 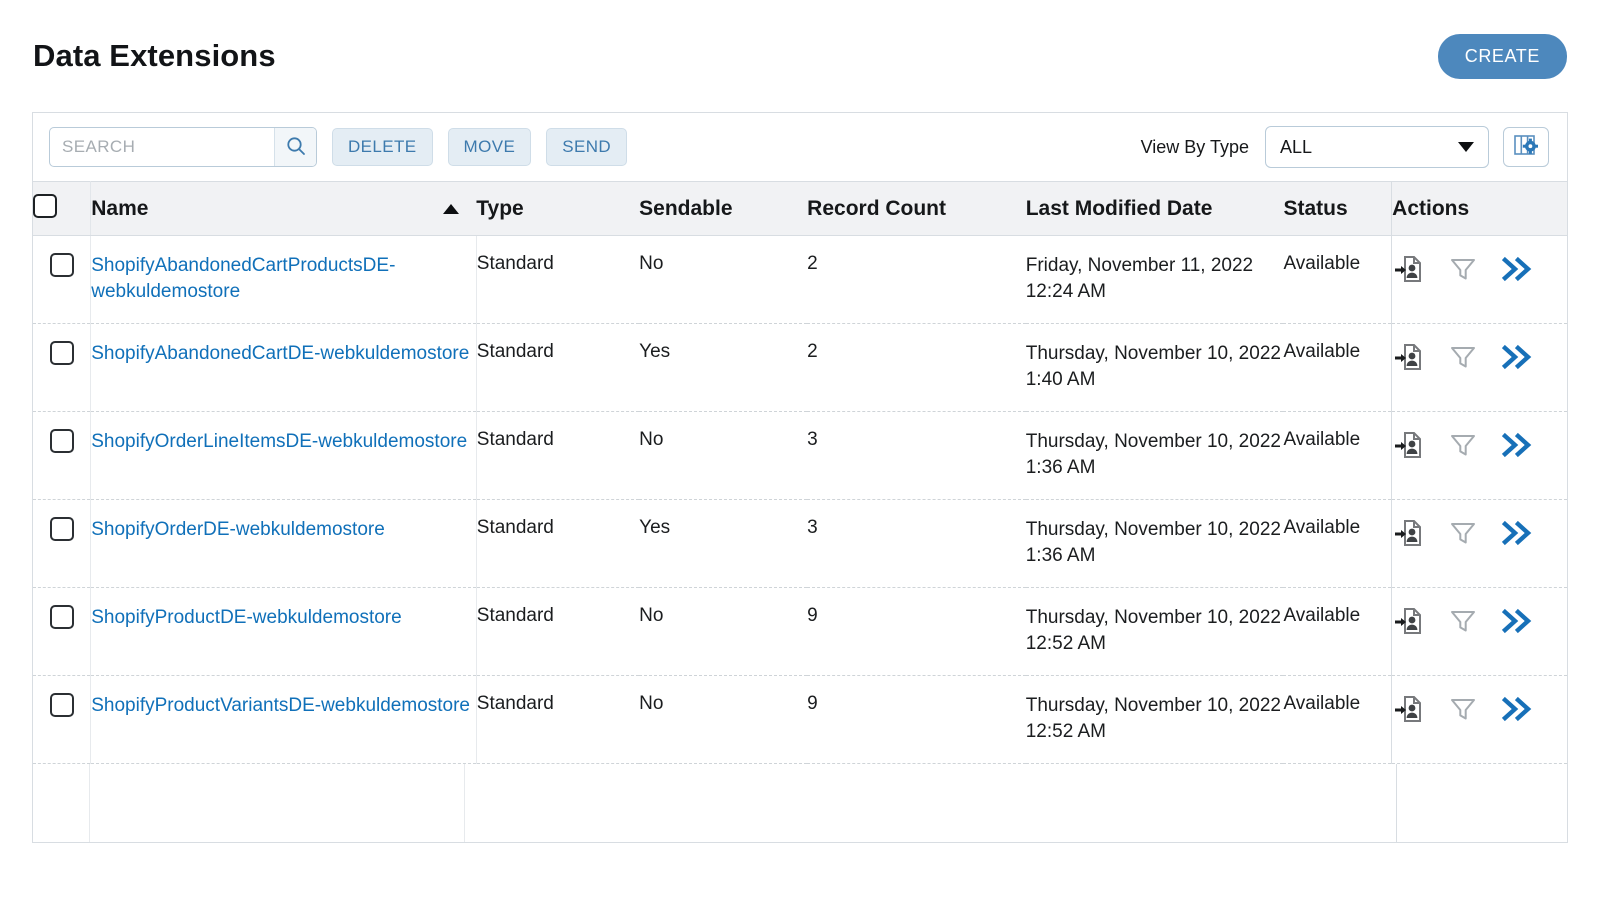 I want to click on row-last-modified-cell: Thursday, November 10, 2022 1:40 AM, so click(x=1154, y=367).